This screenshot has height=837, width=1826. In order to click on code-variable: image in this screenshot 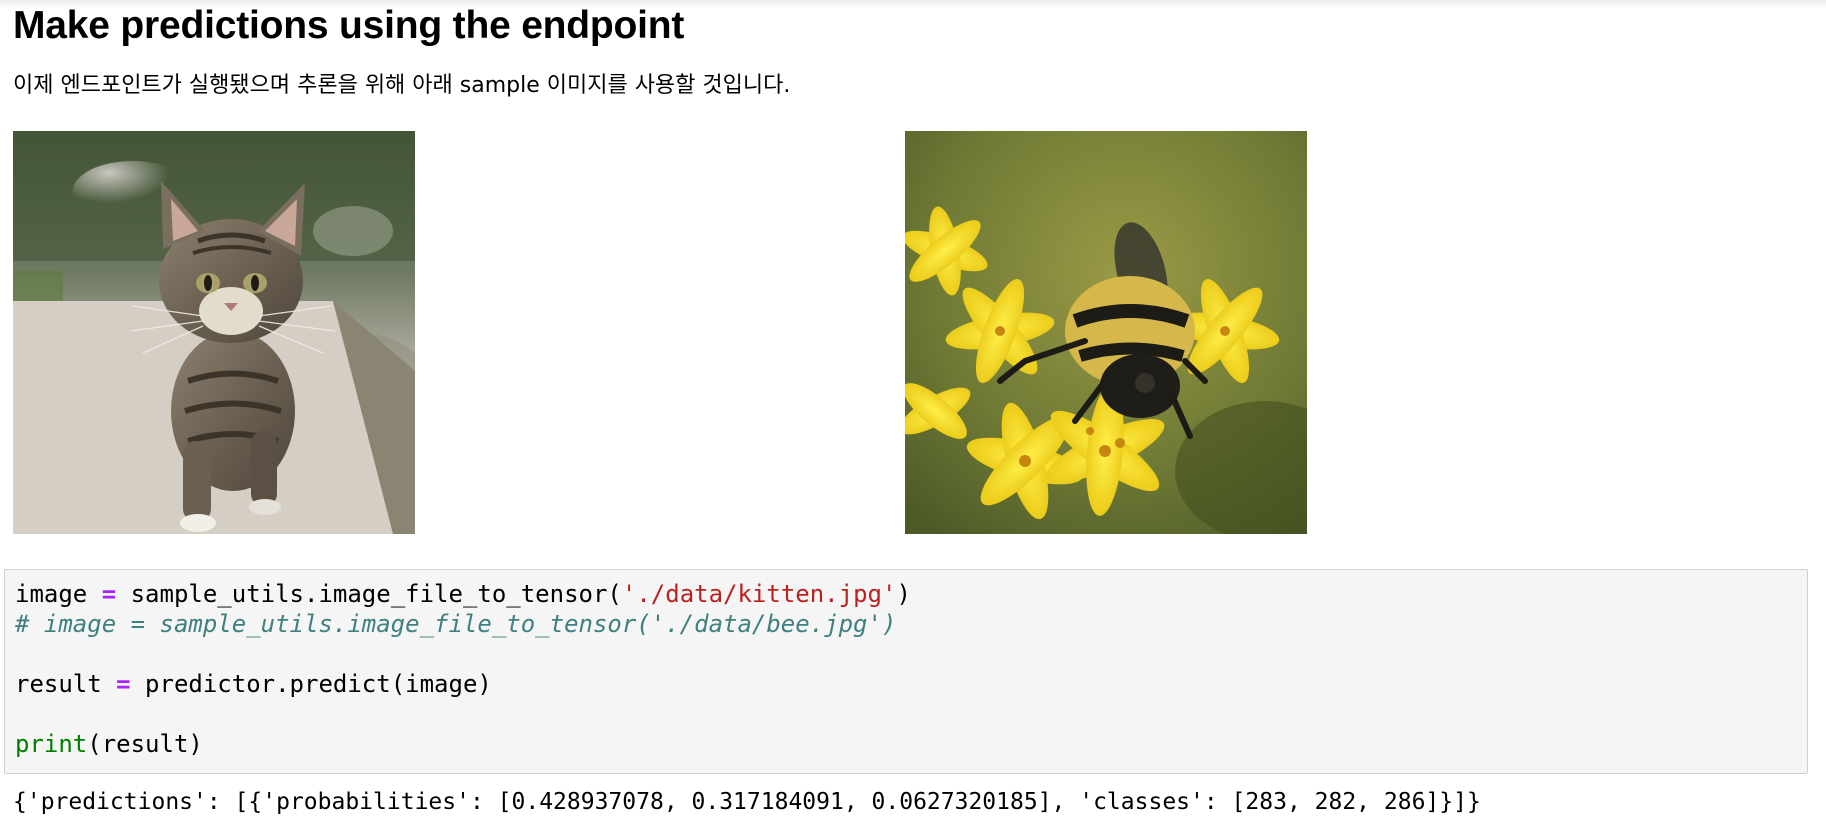, I will do `click(58, 594)`.